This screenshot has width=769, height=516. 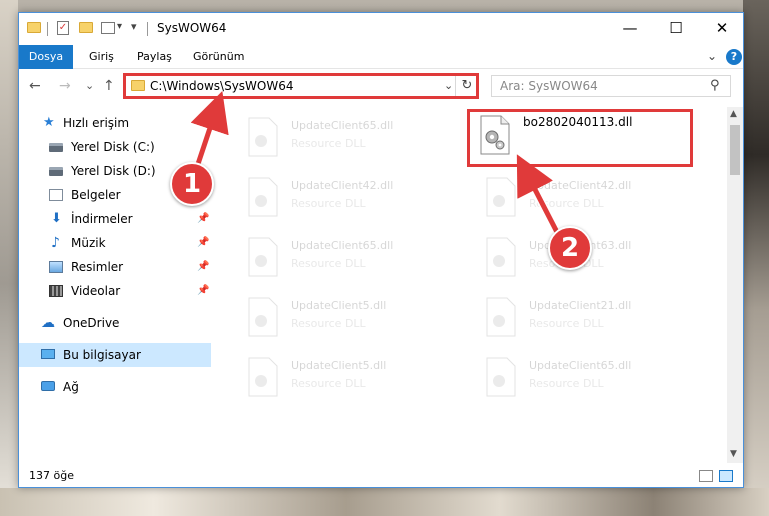 I want to click on network-icon, so click(x=48, y=386).